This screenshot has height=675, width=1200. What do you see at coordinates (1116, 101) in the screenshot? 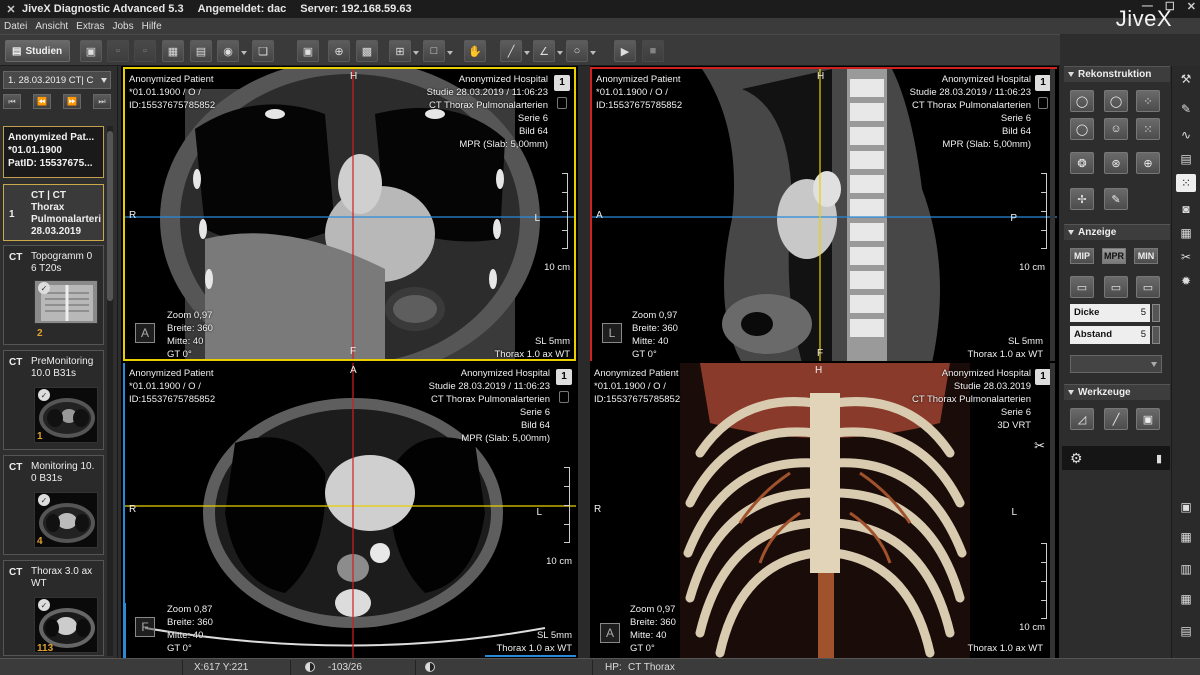
I see `head-side-icon: ◯` at bounding box center [1116, 101].